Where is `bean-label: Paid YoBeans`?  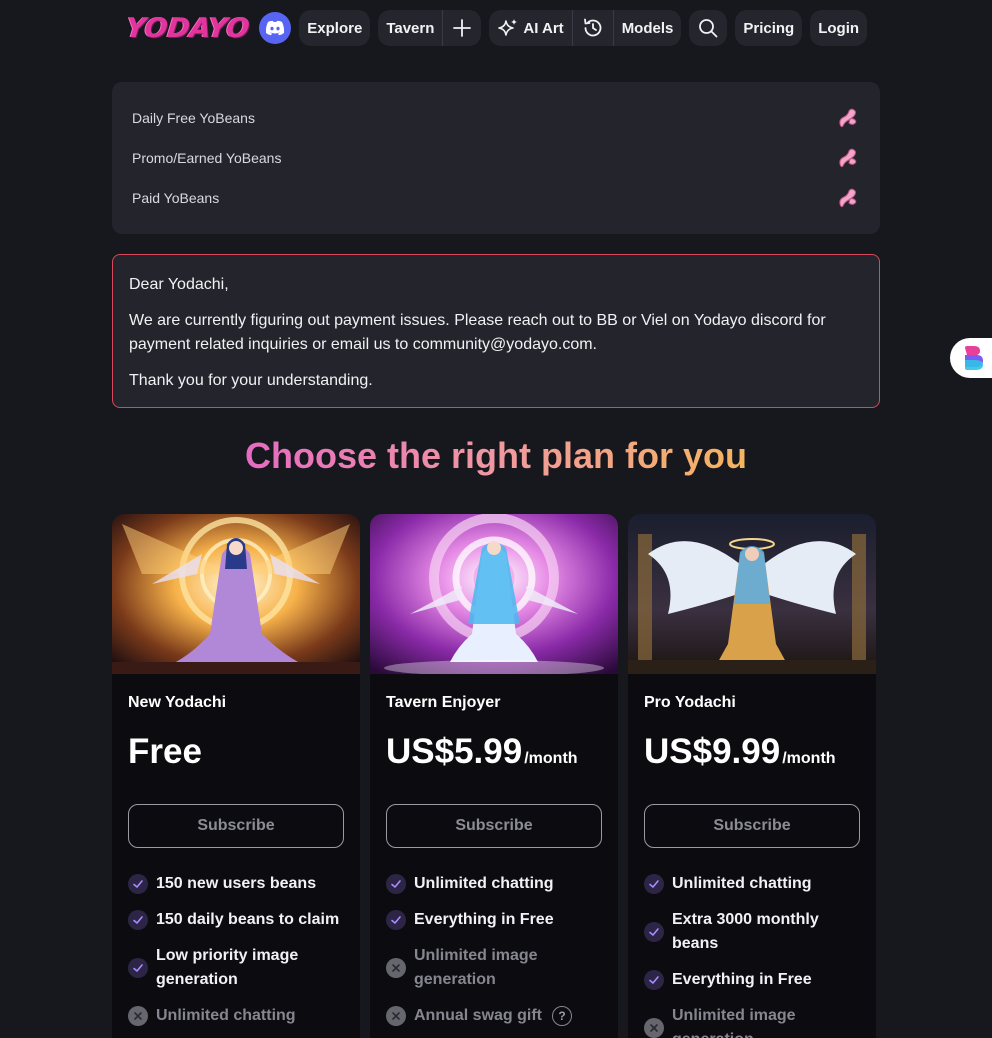
bean-label: Paid YoBeans is located at coordinates (176, 198).